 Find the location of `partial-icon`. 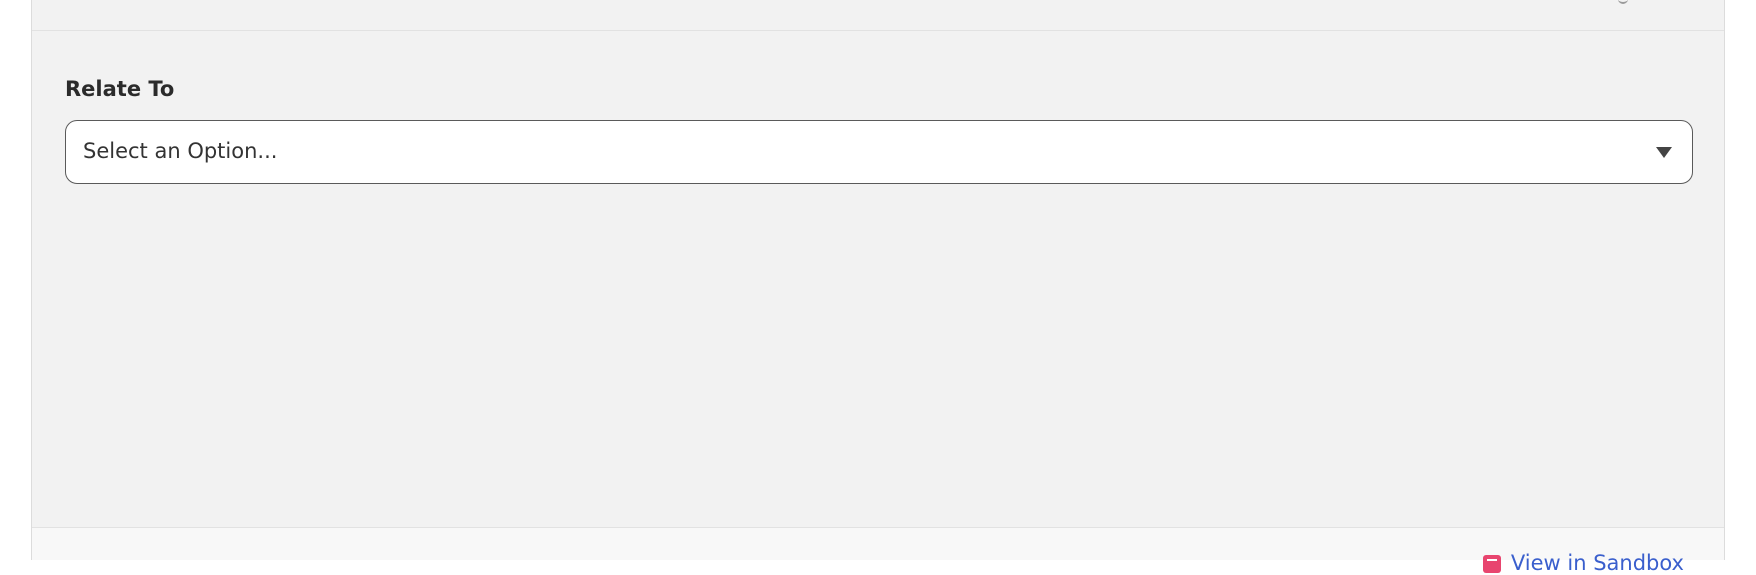

partial-icon is located at coordinates (1623, 2).